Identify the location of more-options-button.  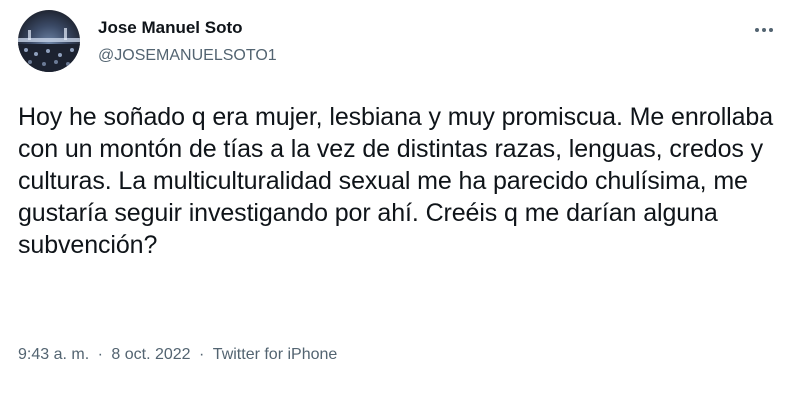
(764, 30).